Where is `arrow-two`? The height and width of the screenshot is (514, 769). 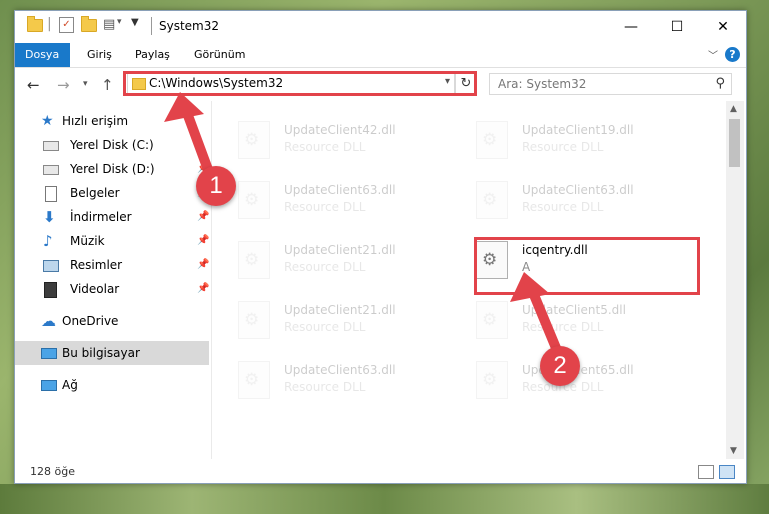
arrow-two is located at coordinates (535, 312).